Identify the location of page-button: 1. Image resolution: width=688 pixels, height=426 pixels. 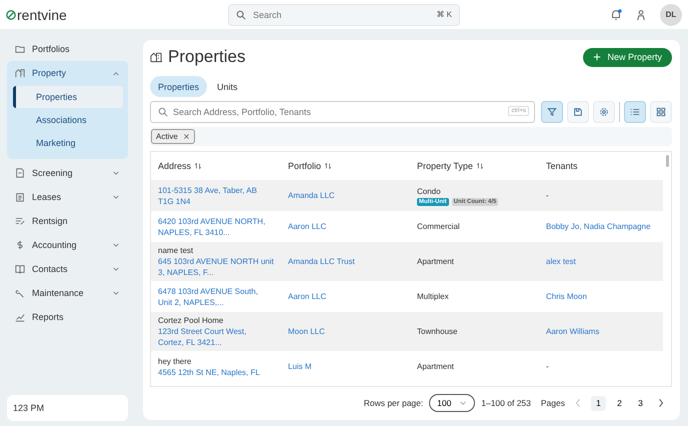
(598, 403).